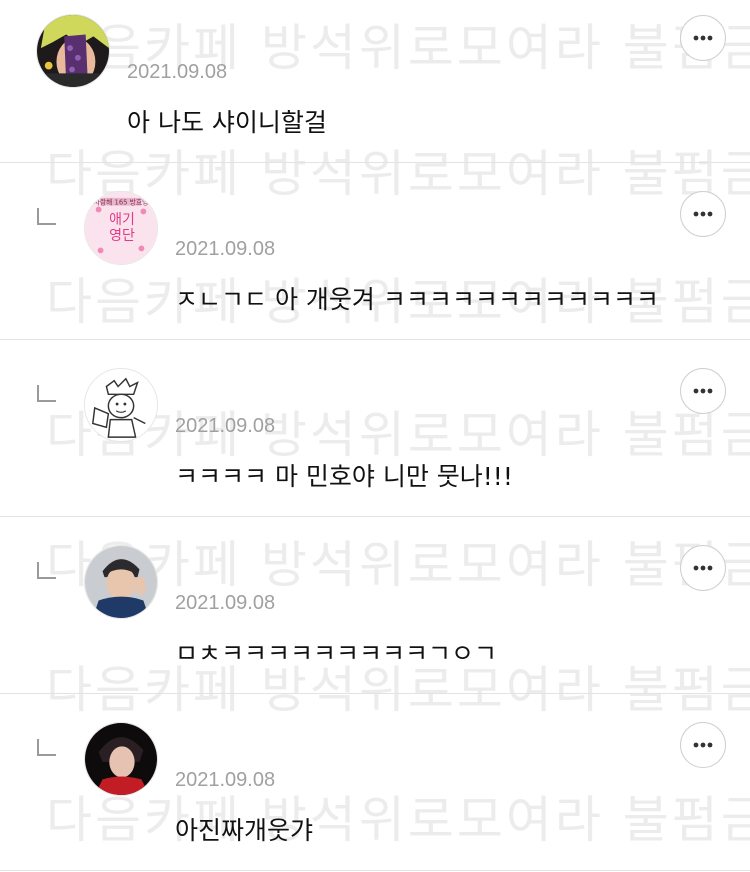 This screenshot has width=750, height=872. I want to click on avatar-text: 애기 영단, so click(122, 228).